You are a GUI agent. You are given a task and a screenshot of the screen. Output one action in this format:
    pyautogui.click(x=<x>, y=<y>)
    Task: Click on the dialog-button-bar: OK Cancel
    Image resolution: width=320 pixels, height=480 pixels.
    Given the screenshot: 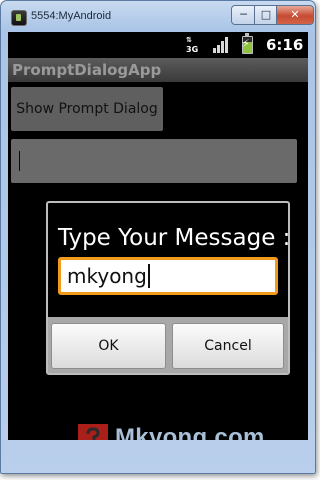 What is the action you would take?
    pyautogui.click(x=168, y=345)
    